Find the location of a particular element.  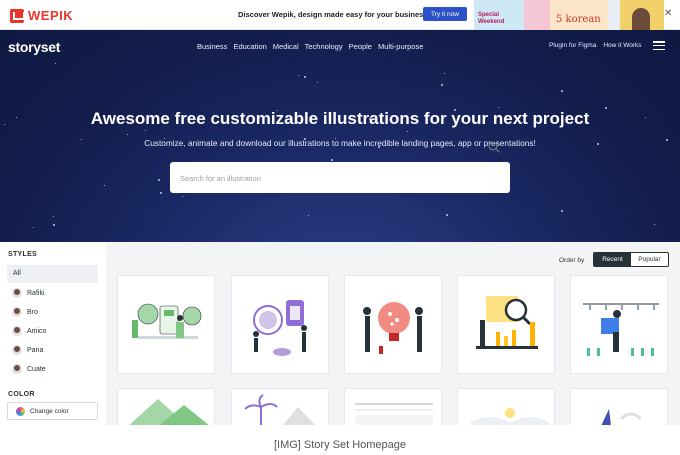

tropical-island-illustration is located at coordinates (280, 409).